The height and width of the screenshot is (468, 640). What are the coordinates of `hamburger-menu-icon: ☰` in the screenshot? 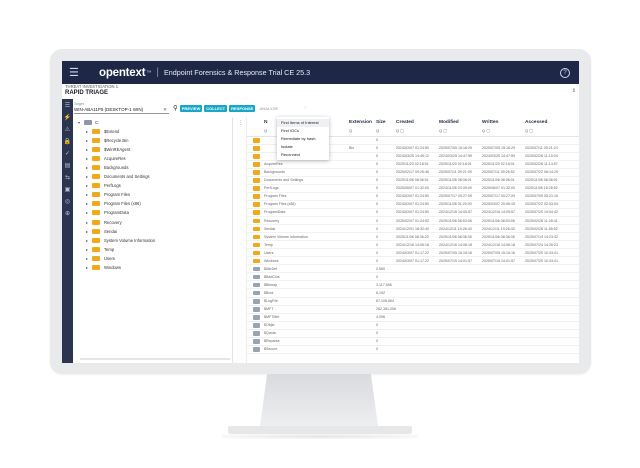 It's located at (78, 72).